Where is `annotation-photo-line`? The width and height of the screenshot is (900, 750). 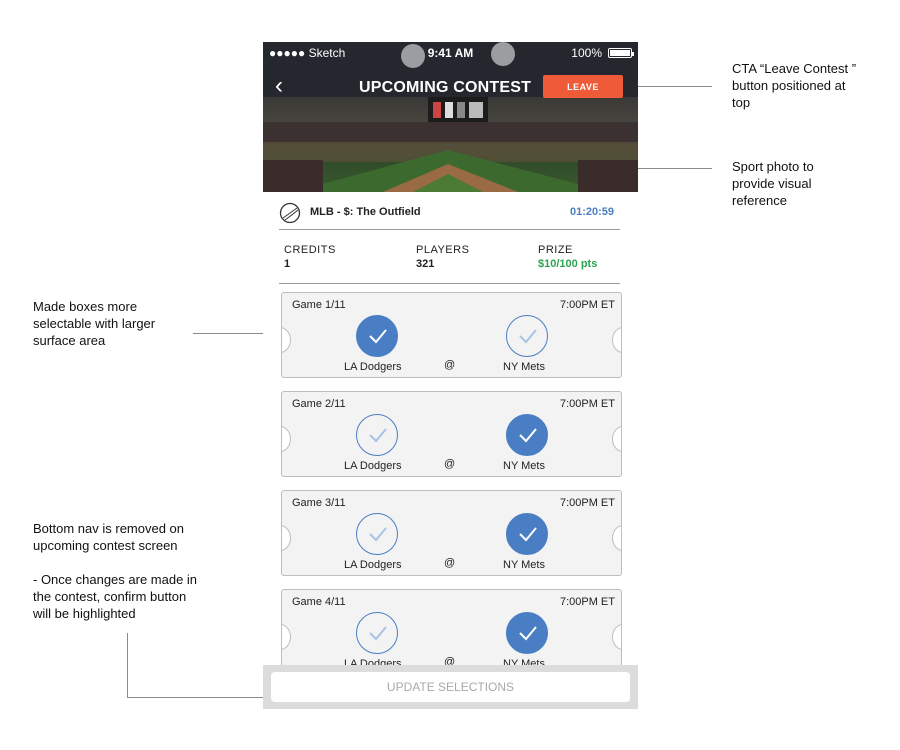
annotation-photo-line is located at coordinates (674, 168).